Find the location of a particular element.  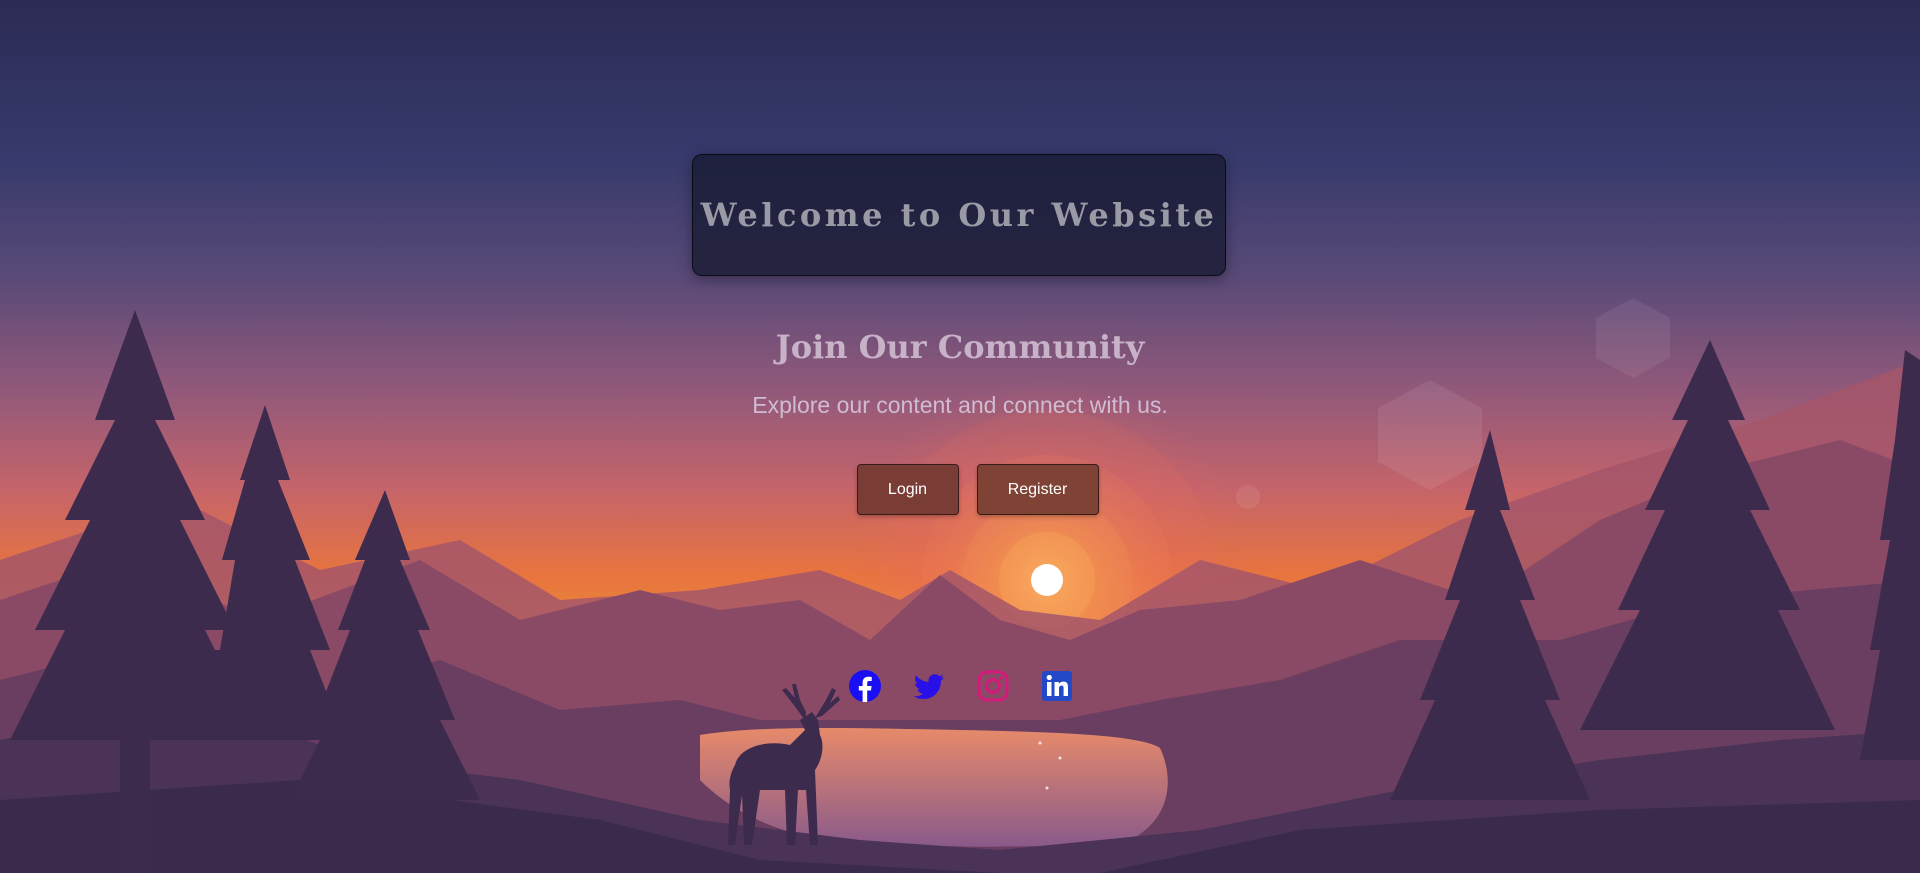

page-title: Welcome to Our Website is located at coordinates (959, 215).